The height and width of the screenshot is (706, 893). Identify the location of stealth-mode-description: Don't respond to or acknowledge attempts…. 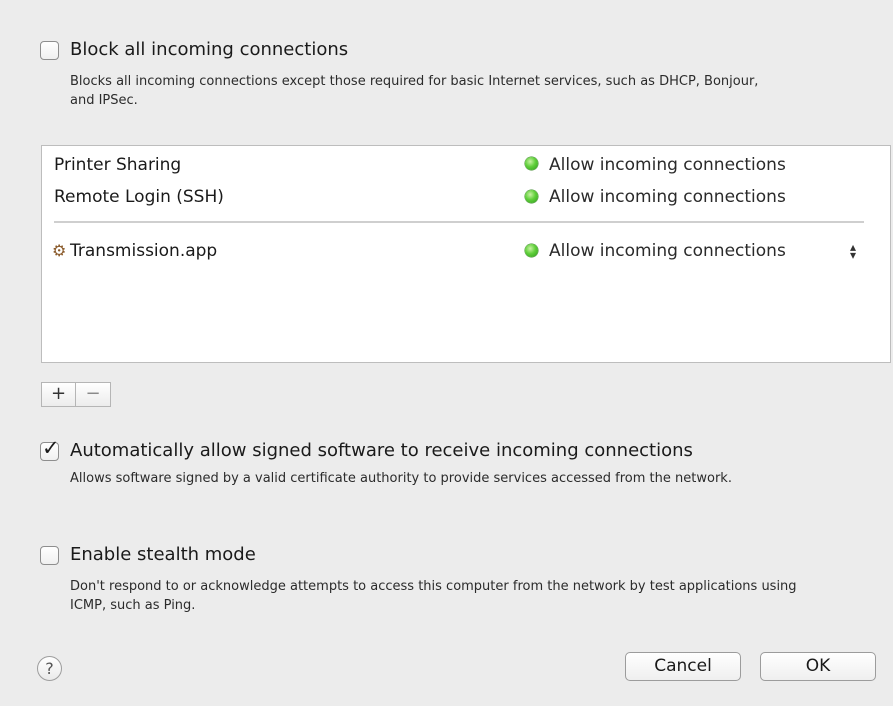
(433, 596).